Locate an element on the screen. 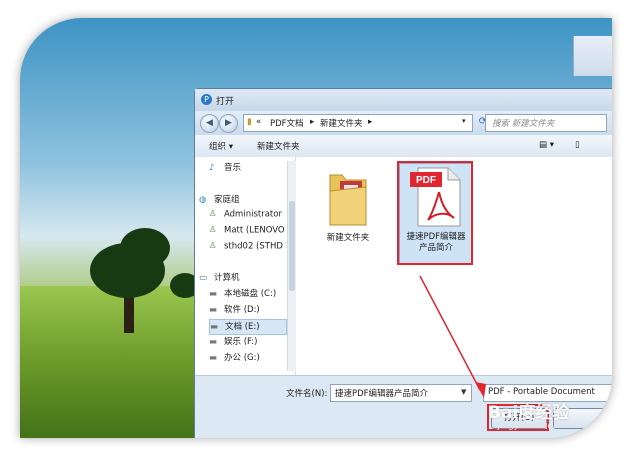 This screenshot has width=626, height=455. baidu-watermark: Bai度经验 is located at coordinates (529, 413).